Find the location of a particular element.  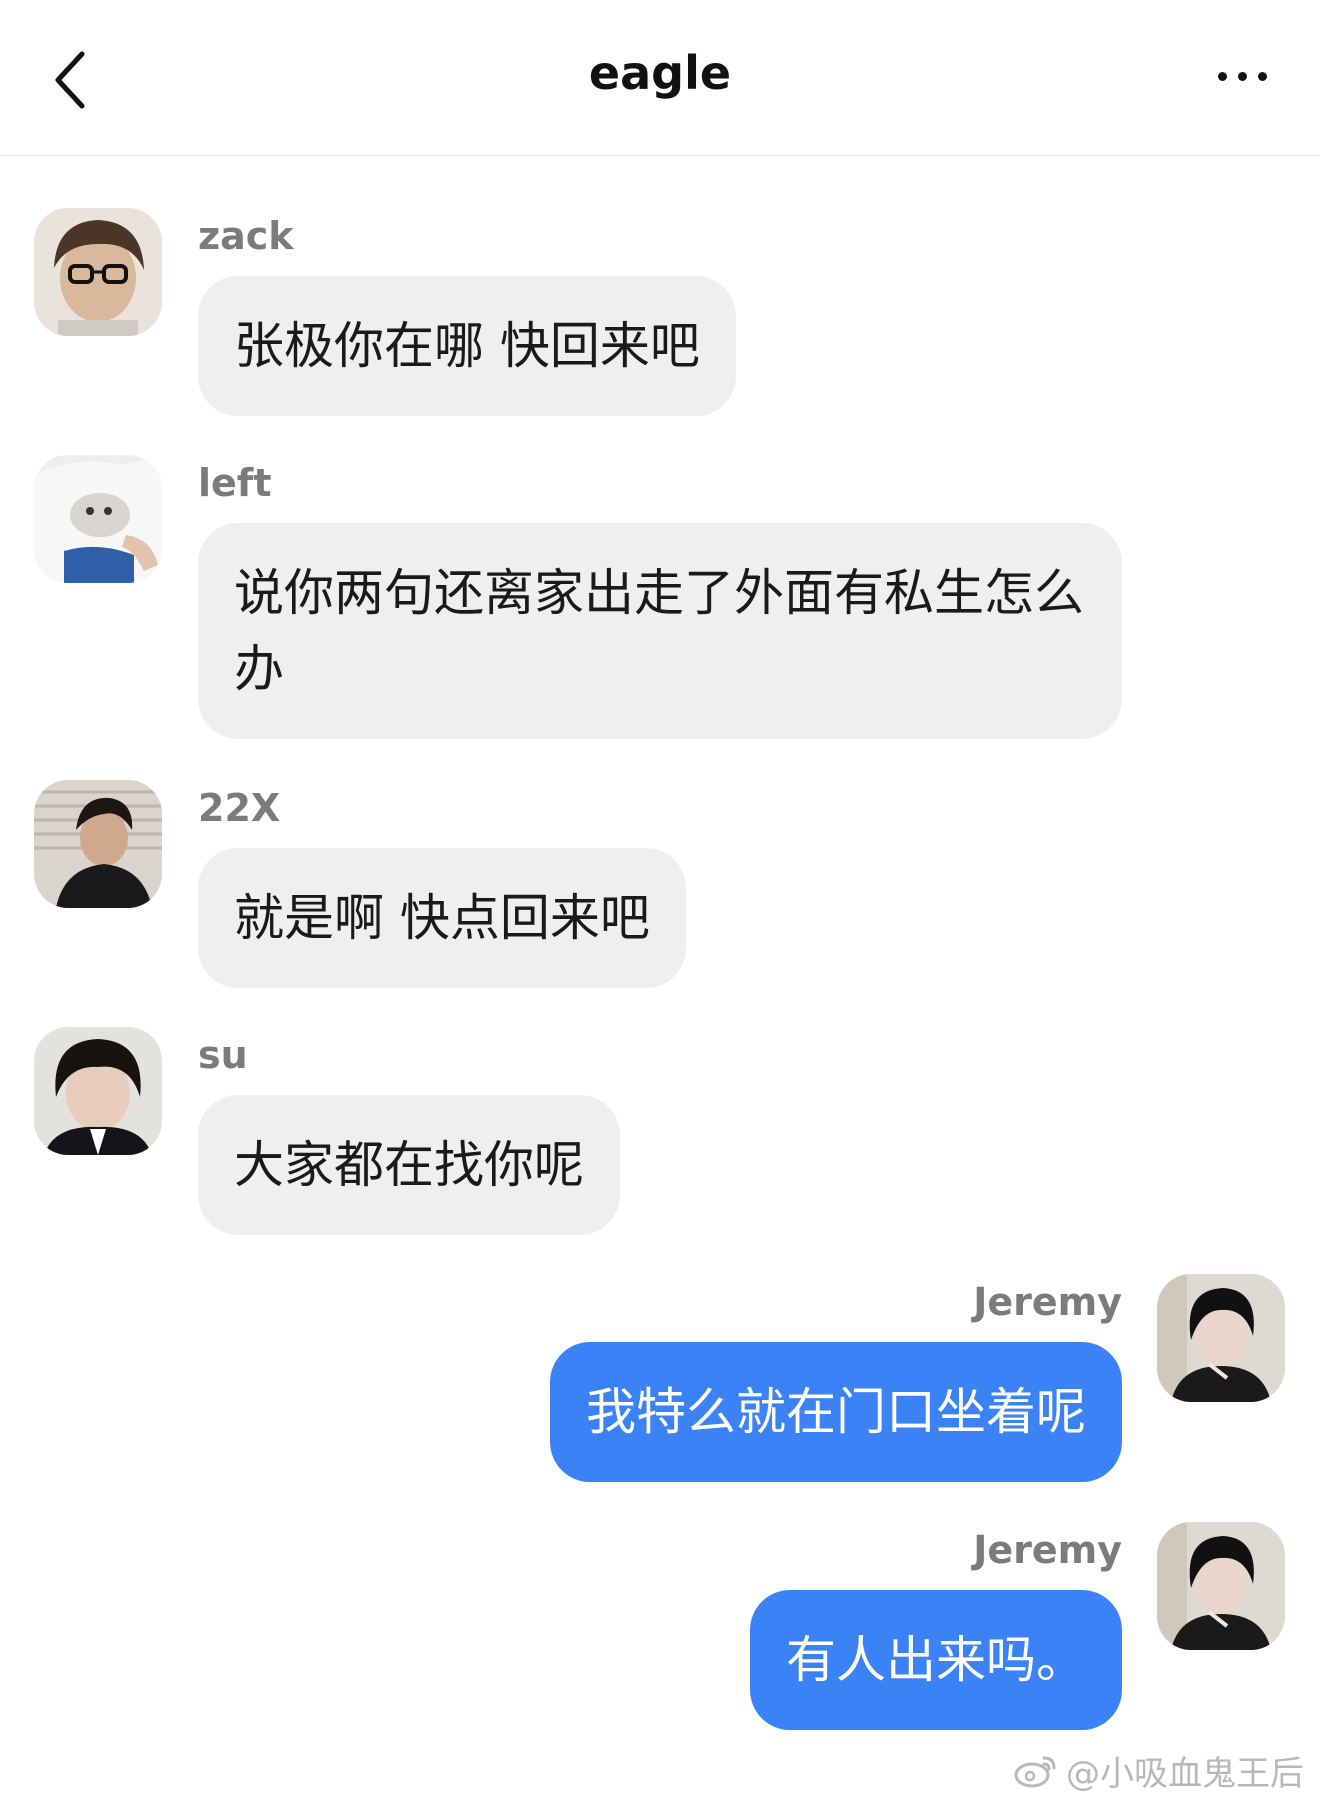

more-options-button is located at coordinates (1242, 76).